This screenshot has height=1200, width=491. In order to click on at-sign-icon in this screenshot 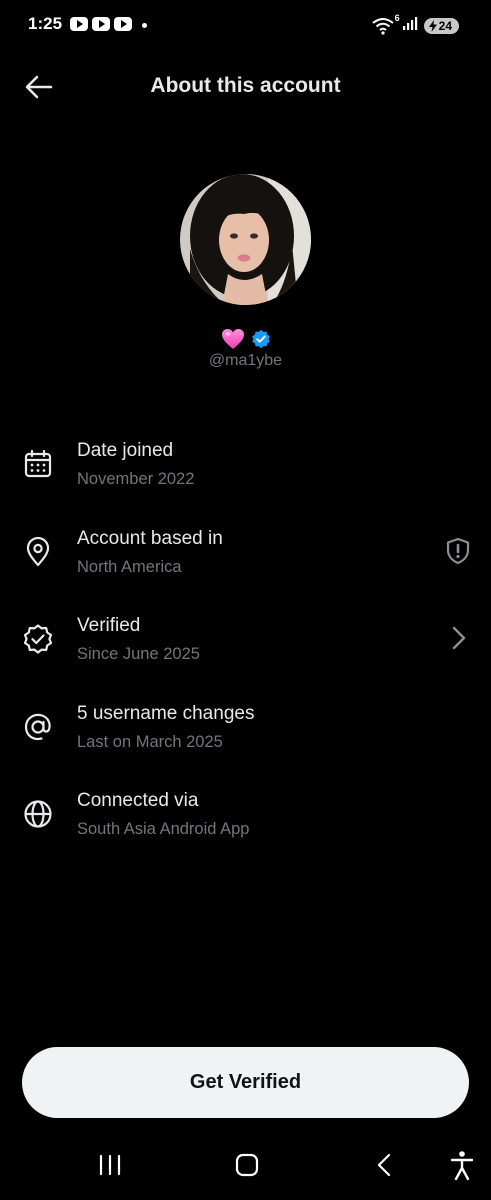, I will do `click(37, 726)`.